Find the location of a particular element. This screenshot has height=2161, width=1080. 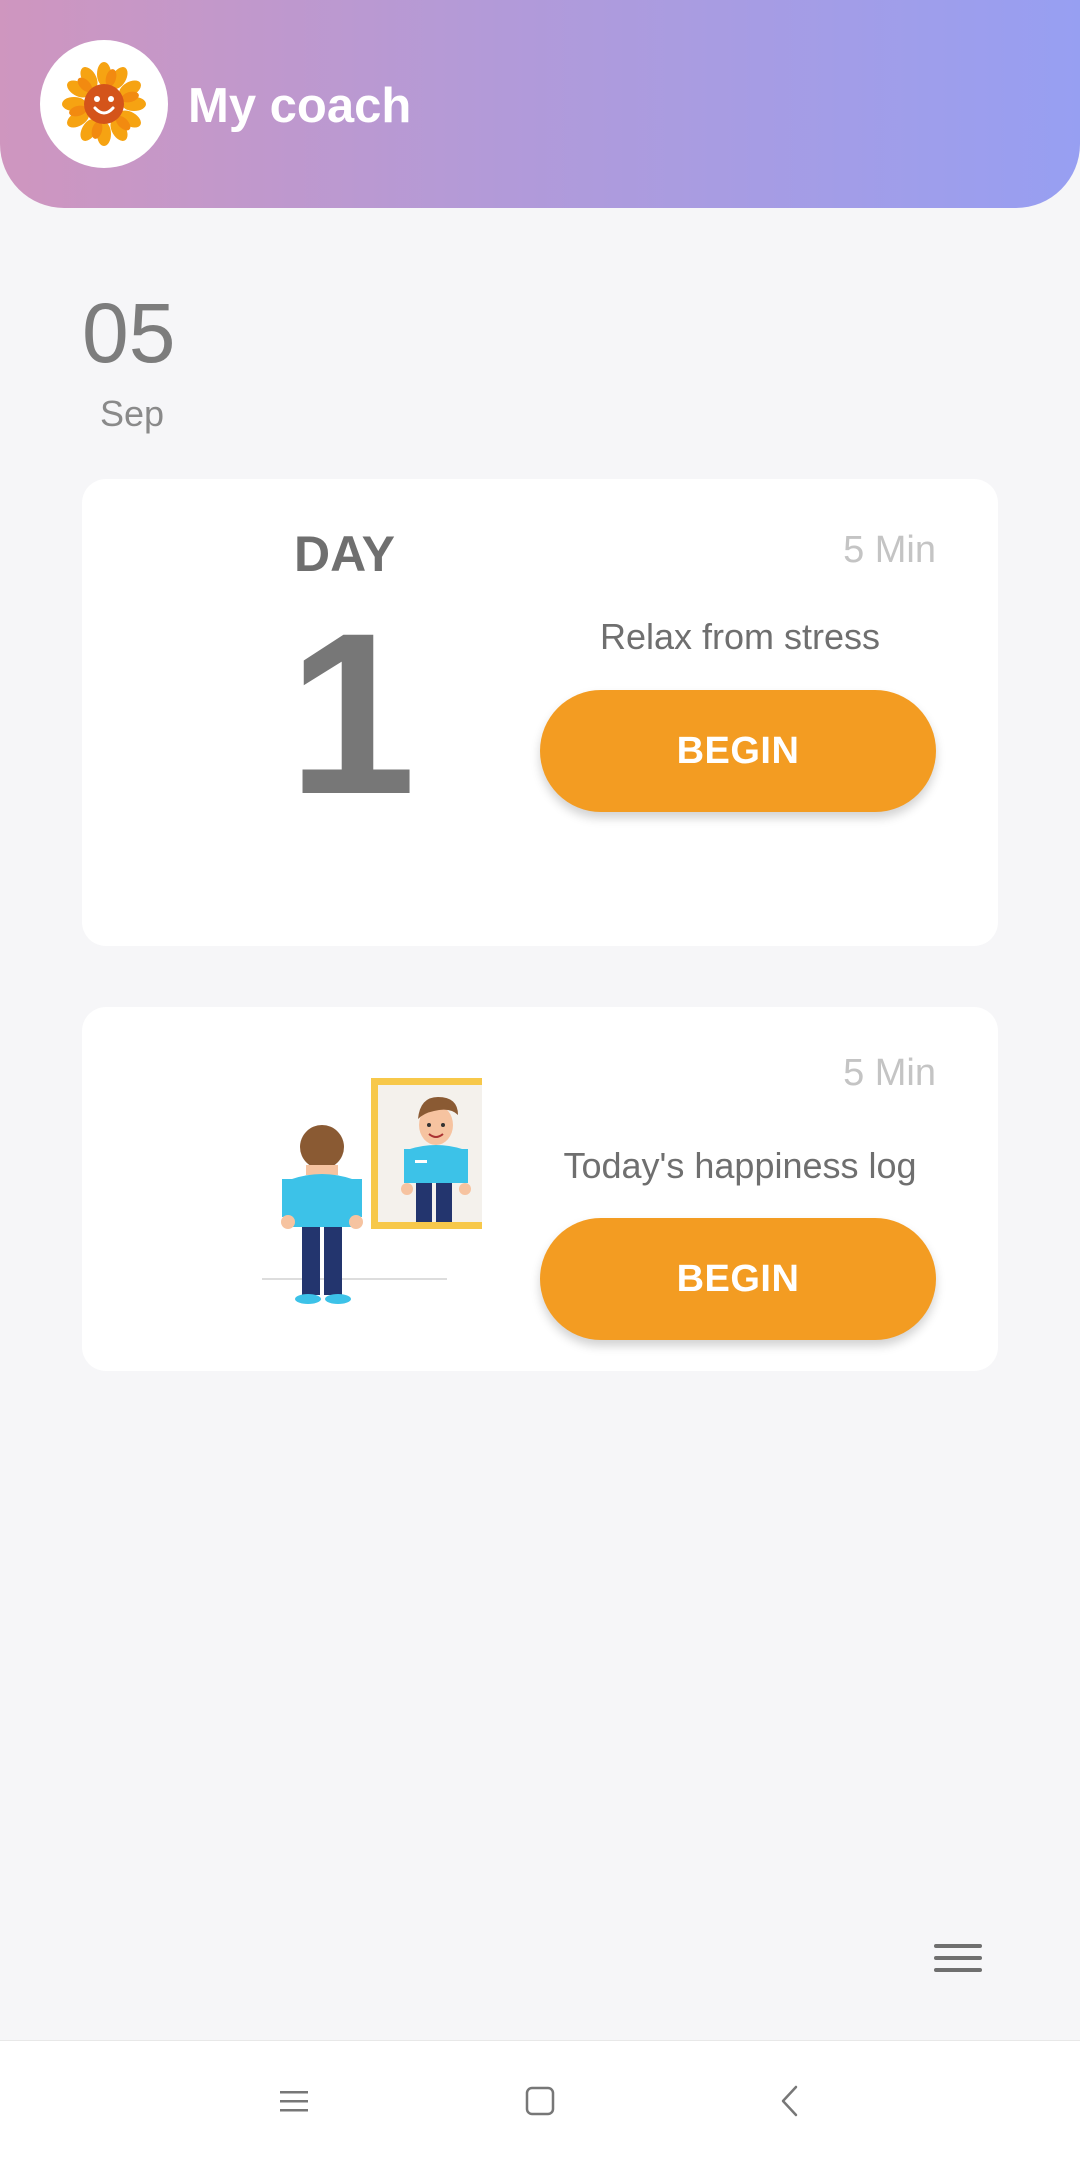

sunflower-icon is located at coordinates (104, 104).